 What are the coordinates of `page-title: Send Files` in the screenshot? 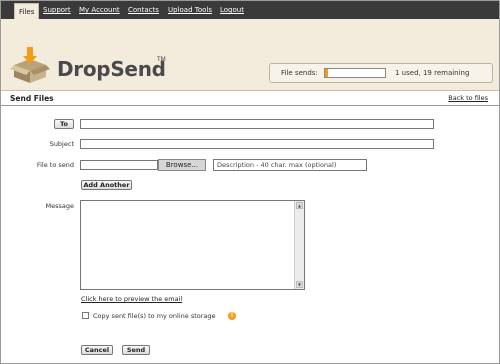 It's located at (32, 98).